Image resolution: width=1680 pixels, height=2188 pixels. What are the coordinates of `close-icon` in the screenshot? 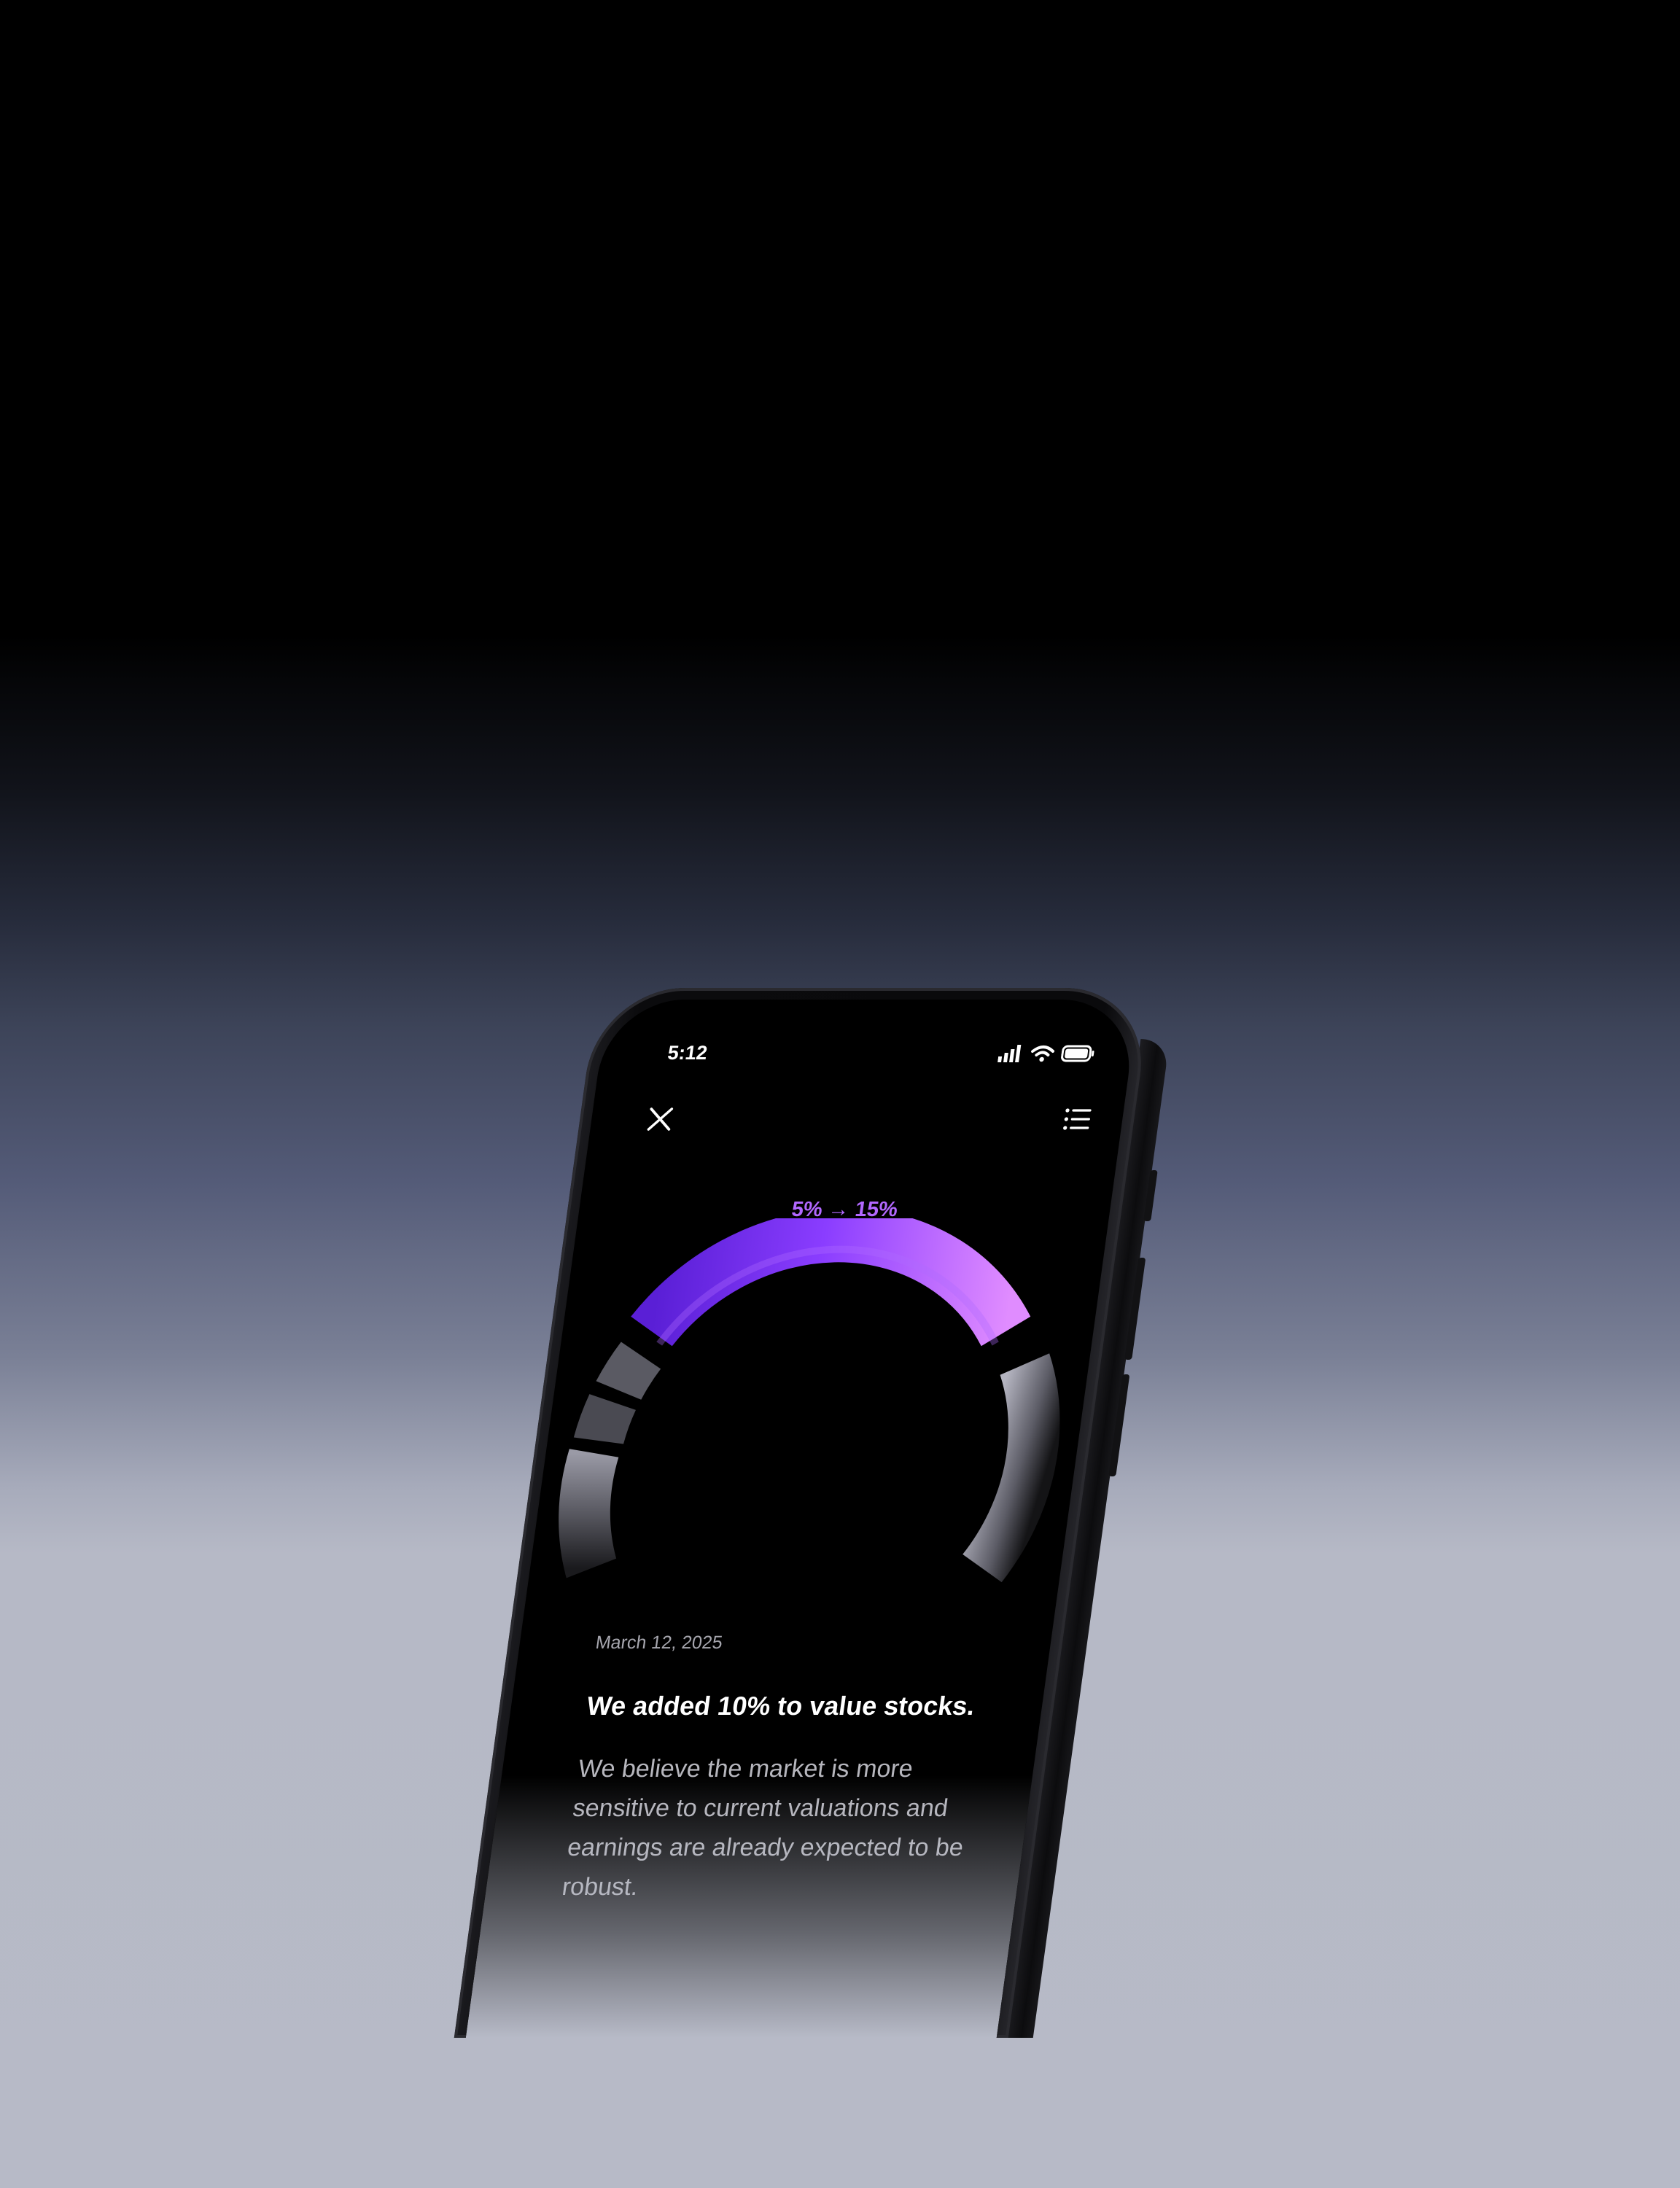 It's located at (660, 1119).